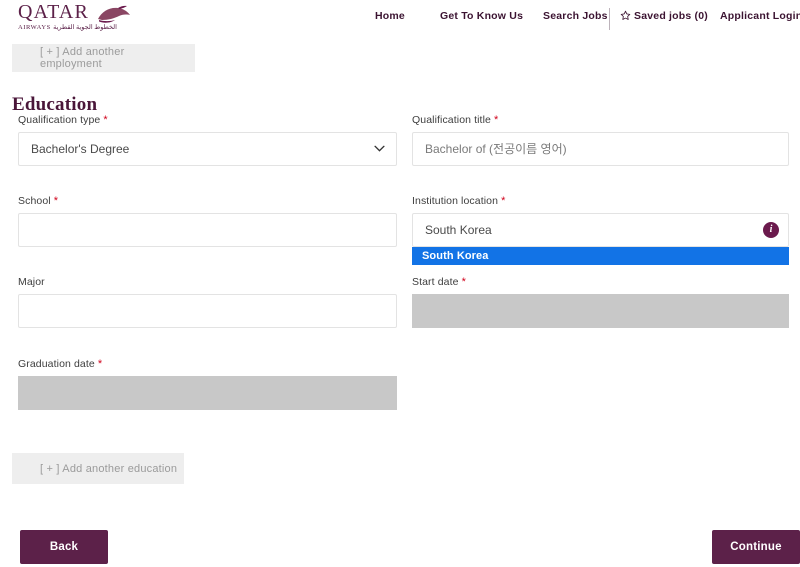 Image resolution: width=800 pixels, height=567 pixels. Describe the element at coordinates (756, 547) in the screenshot. I see `continue-button: Continue` at that location.